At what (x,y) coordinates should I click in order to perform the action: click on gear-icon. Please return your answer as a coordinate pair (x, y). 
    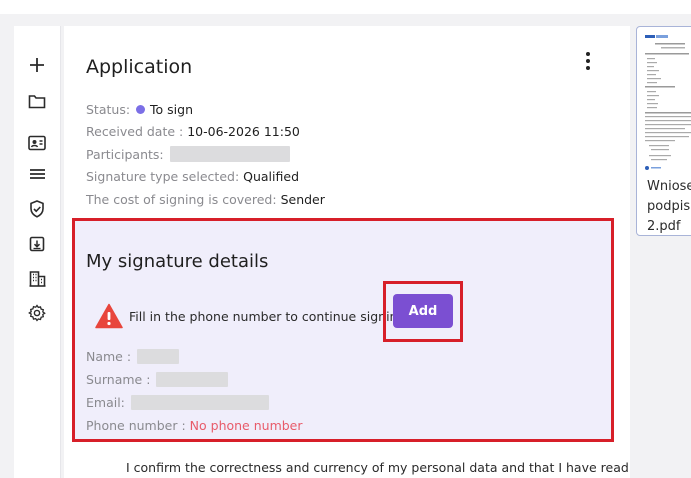
    Looking at the image, I should click on (37, 313).